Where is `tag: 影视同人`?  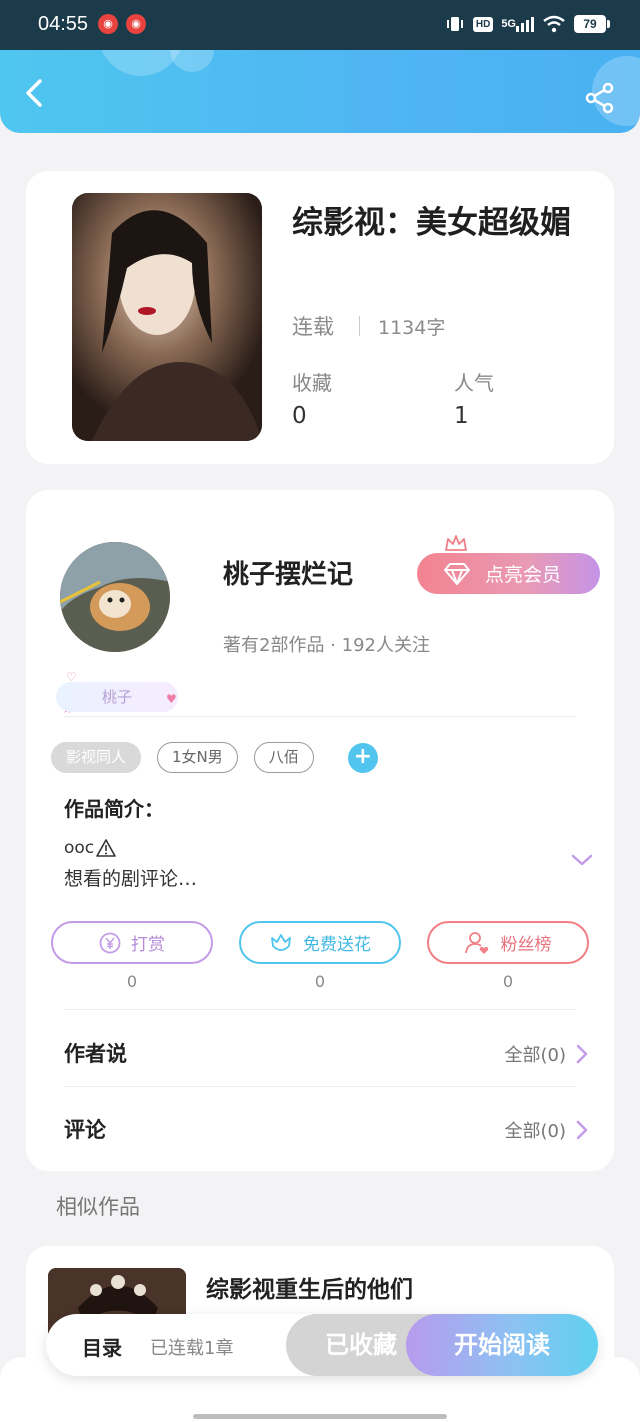 tag: 影视同人 is located at coordinates (96, 757).